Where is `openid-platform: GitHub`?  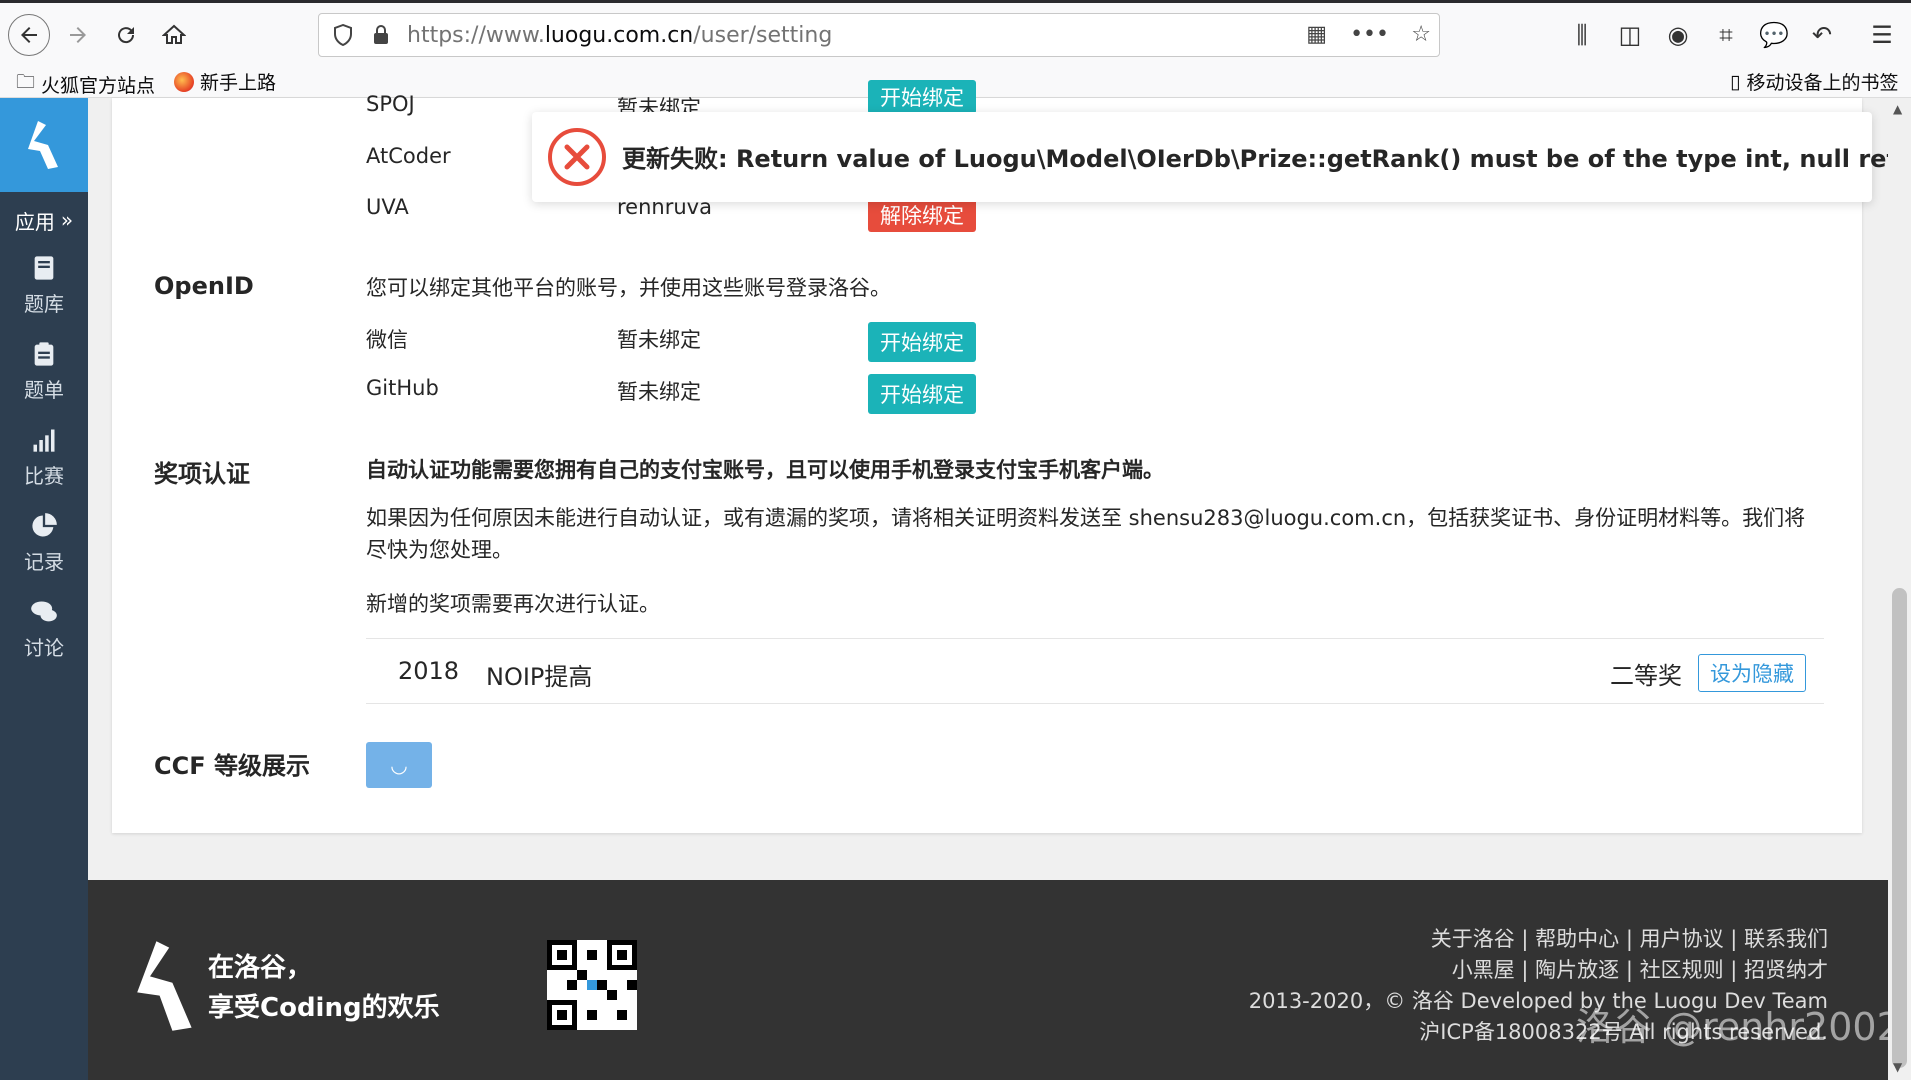
openid-platform: GitHub is located at coordinates (402, 388).